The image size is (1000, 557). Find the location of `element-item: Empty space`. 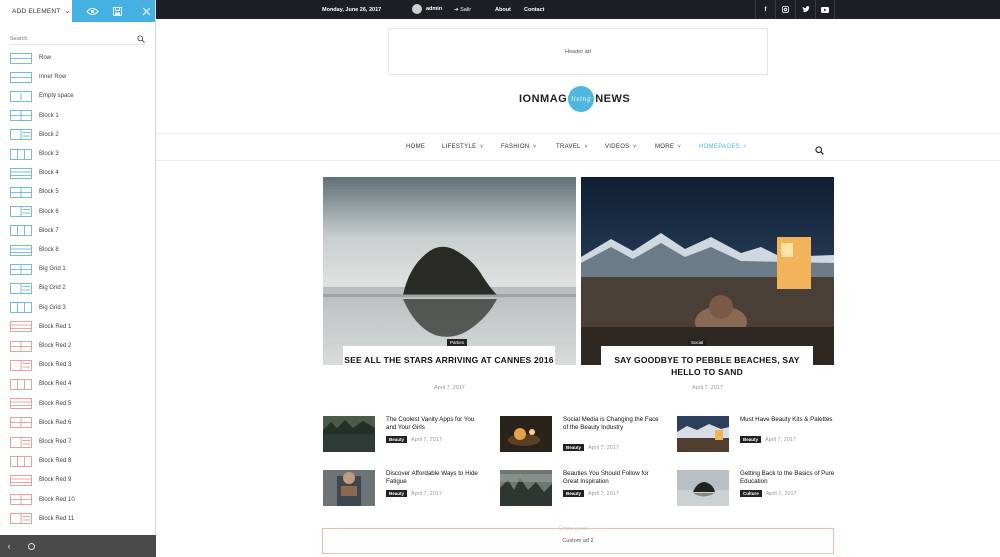

element-item: Empty space is located at coordinates (80, 96).